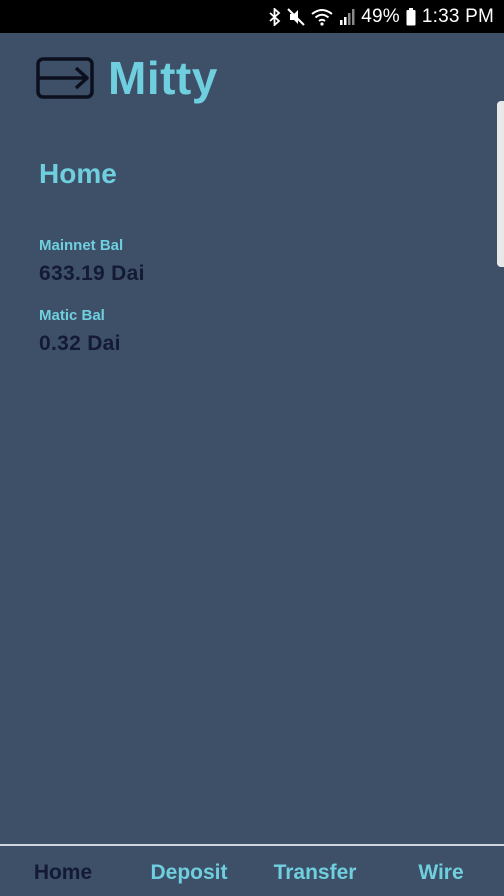 This screenshot has height=896, width=504. What do you see at coordinates (189, 871) in the screenshot?
I see `nav-tab-deposit: Deposit` at bounding box center [189, 871].